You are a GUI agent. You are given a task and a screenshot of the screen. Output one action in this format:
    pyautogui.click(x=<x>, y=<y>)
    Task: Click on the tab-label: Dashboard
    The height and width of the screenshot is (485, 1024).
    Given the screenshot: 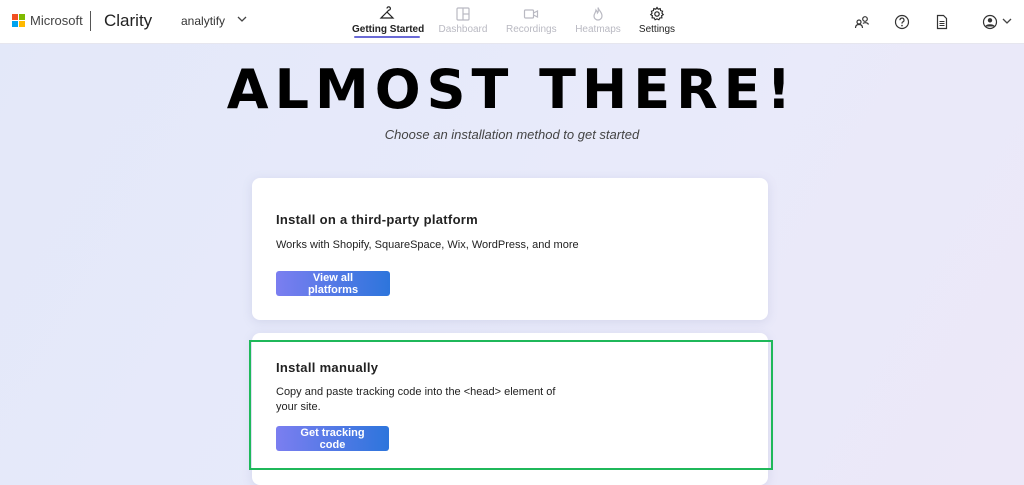 What is the action you would take?
    pyautogui.click(x=463, y=29)
    